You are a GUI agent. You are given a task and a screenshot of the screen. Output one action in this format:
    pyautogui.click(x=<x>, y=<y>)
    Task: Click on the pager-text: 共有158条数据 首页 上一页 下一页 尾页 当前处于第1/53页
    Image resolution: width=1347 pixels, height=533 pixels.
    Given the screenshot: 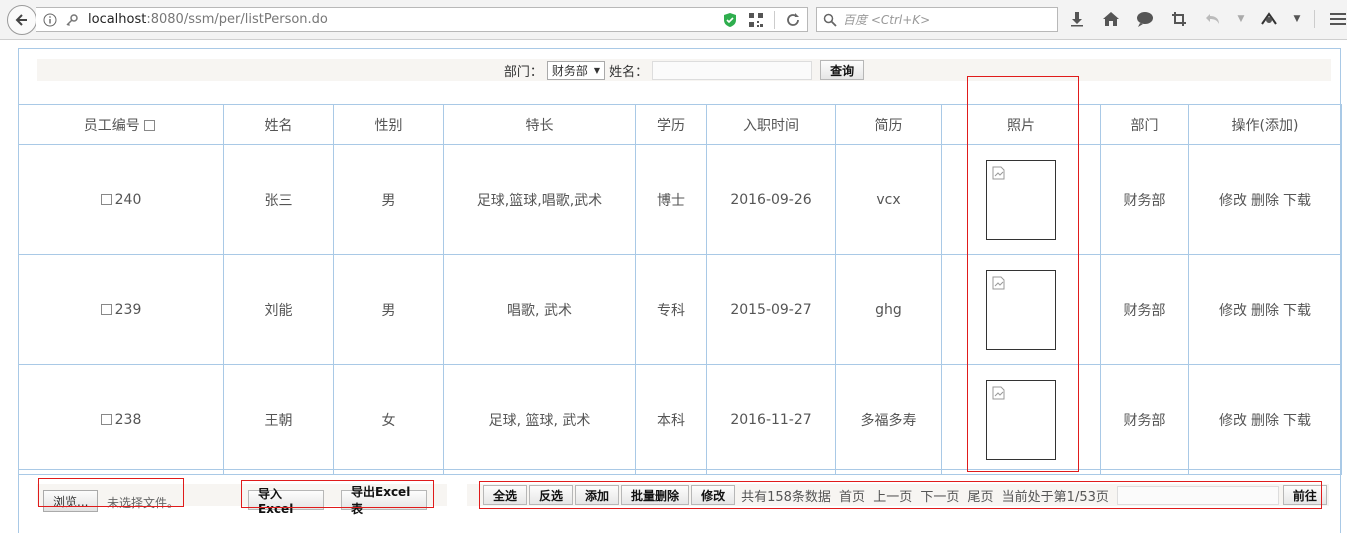 What is the action you would take?
    pyautogui.click(x=927, y=495)
    